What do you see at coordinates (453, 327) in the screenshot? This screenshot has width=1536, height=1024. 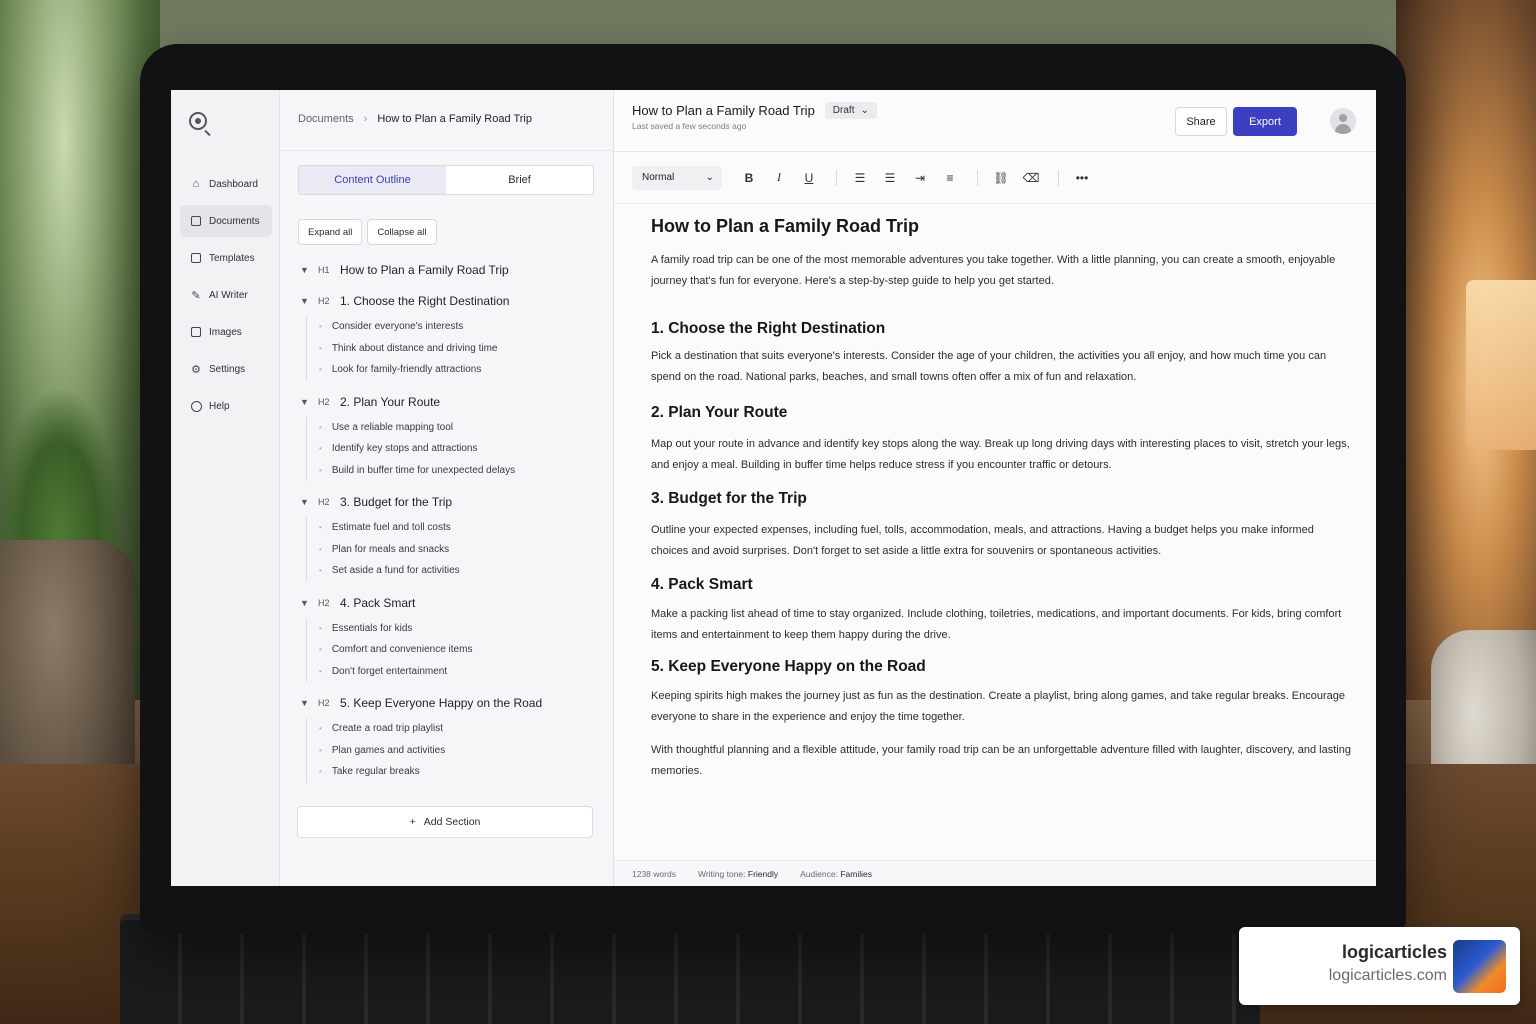 I see `outline-item: Consider everyone's interests` at bounding box center [453, 327].